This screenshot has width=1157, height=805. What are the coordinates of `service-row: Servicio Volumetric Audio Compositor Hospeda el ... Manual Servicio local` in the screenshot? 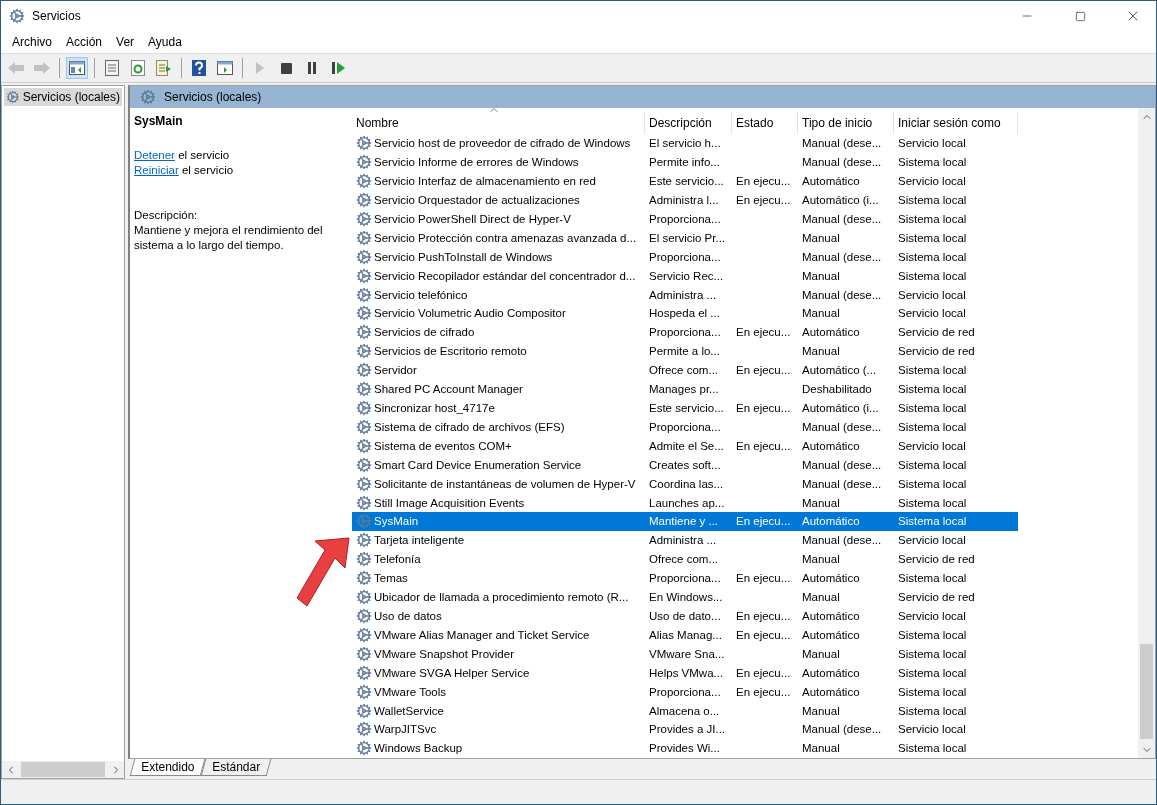 It's located at (685, 313).